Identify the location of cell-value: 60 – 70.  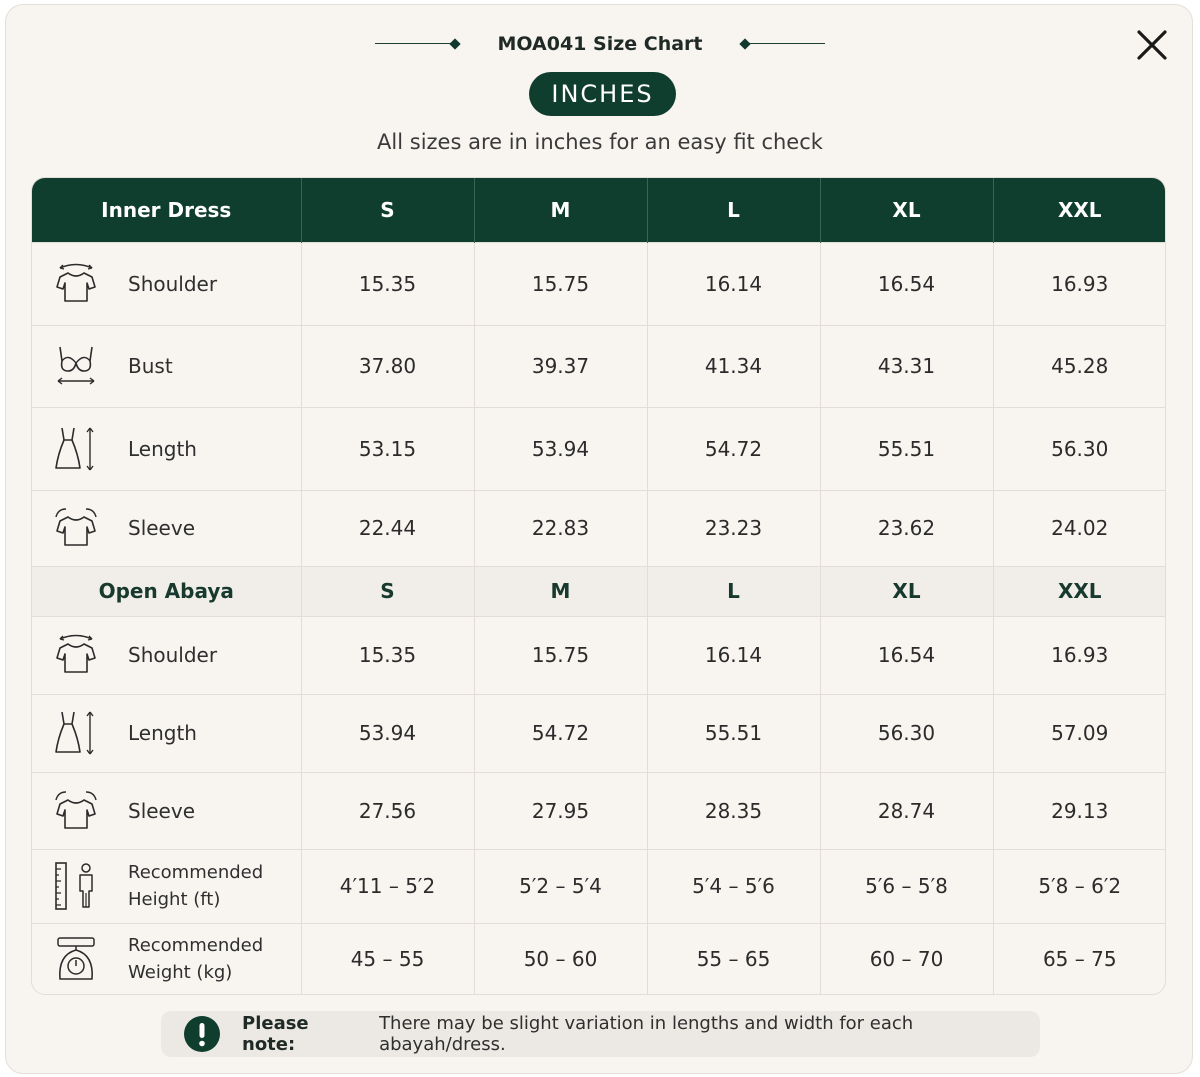
(907, 958).